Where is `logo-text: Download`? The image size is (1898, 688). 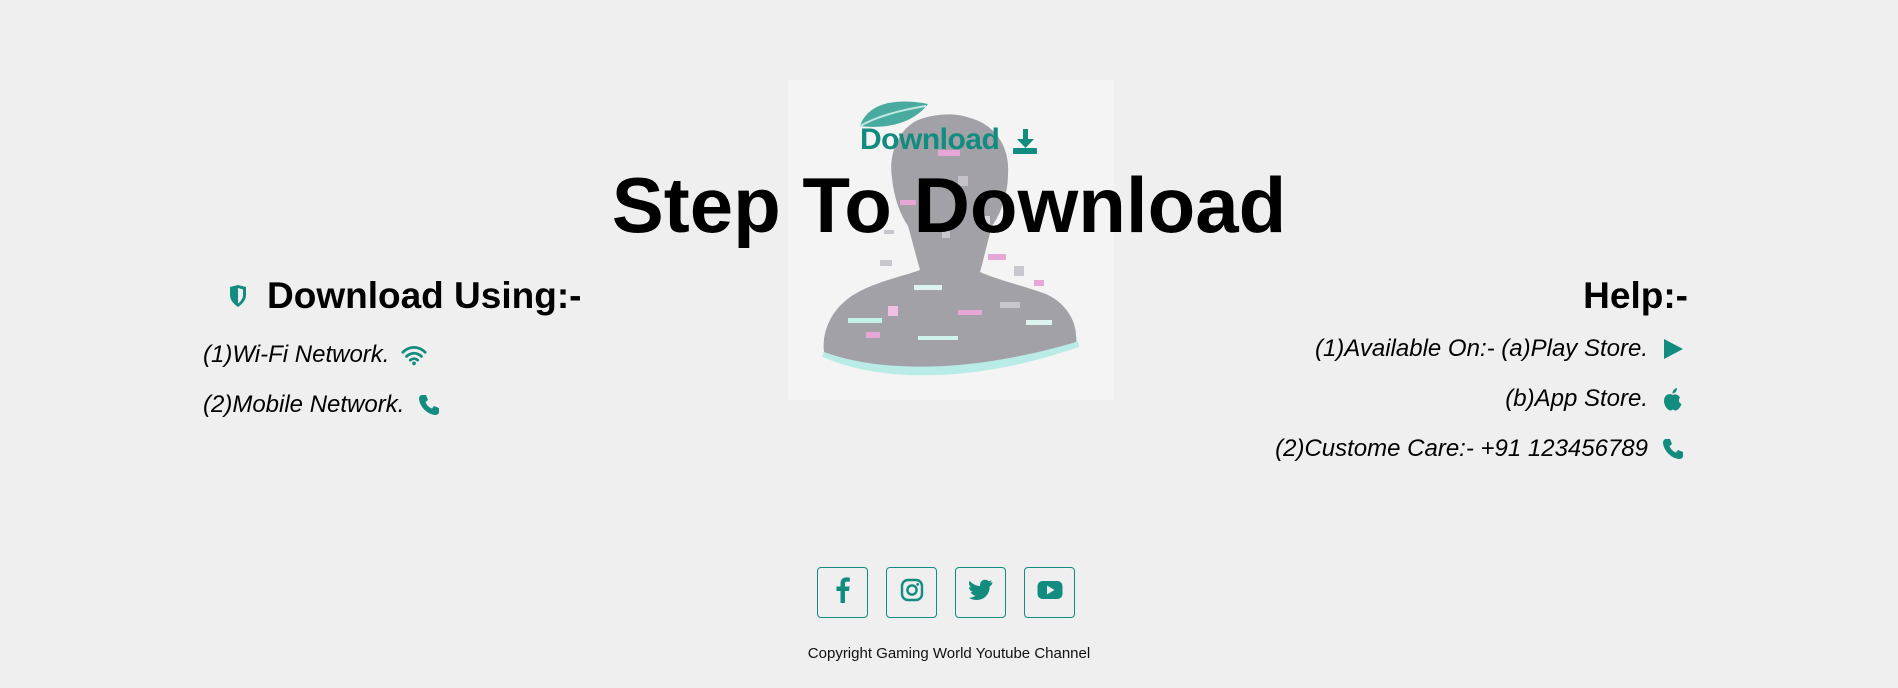
logo-text: Download is located at coordinates (930, 139).